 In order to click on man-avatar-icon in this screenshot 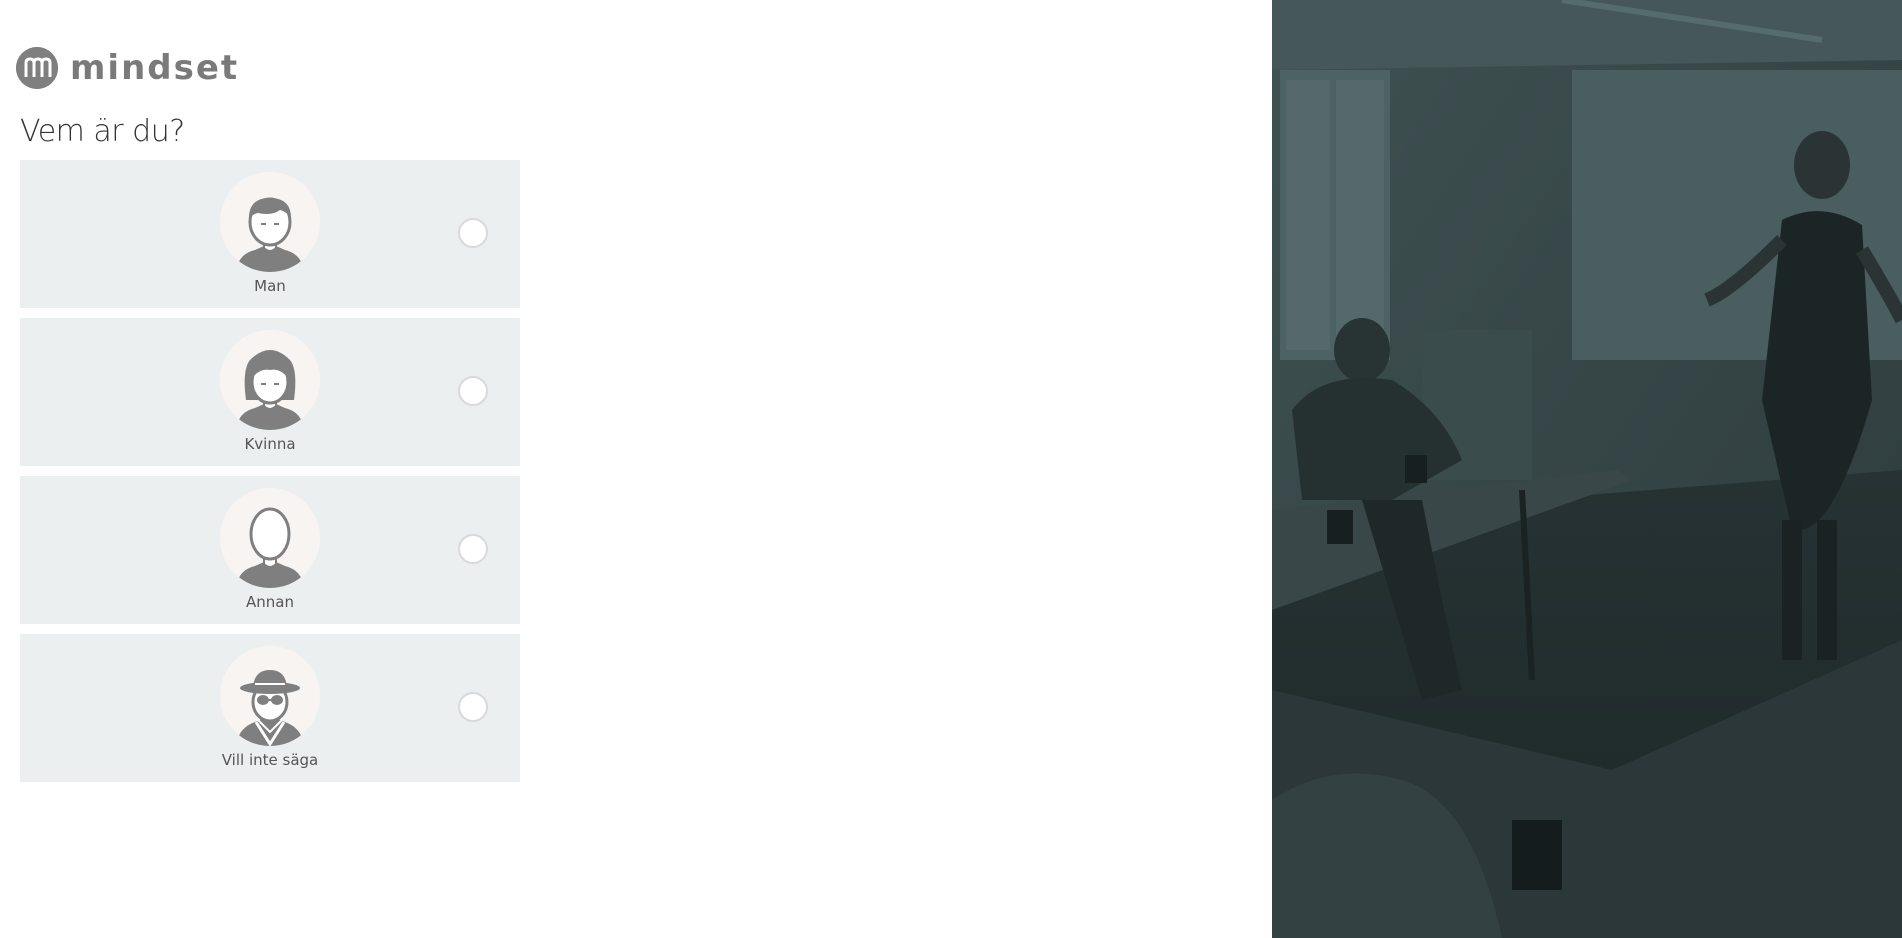, I will do `click(270, 222)`.